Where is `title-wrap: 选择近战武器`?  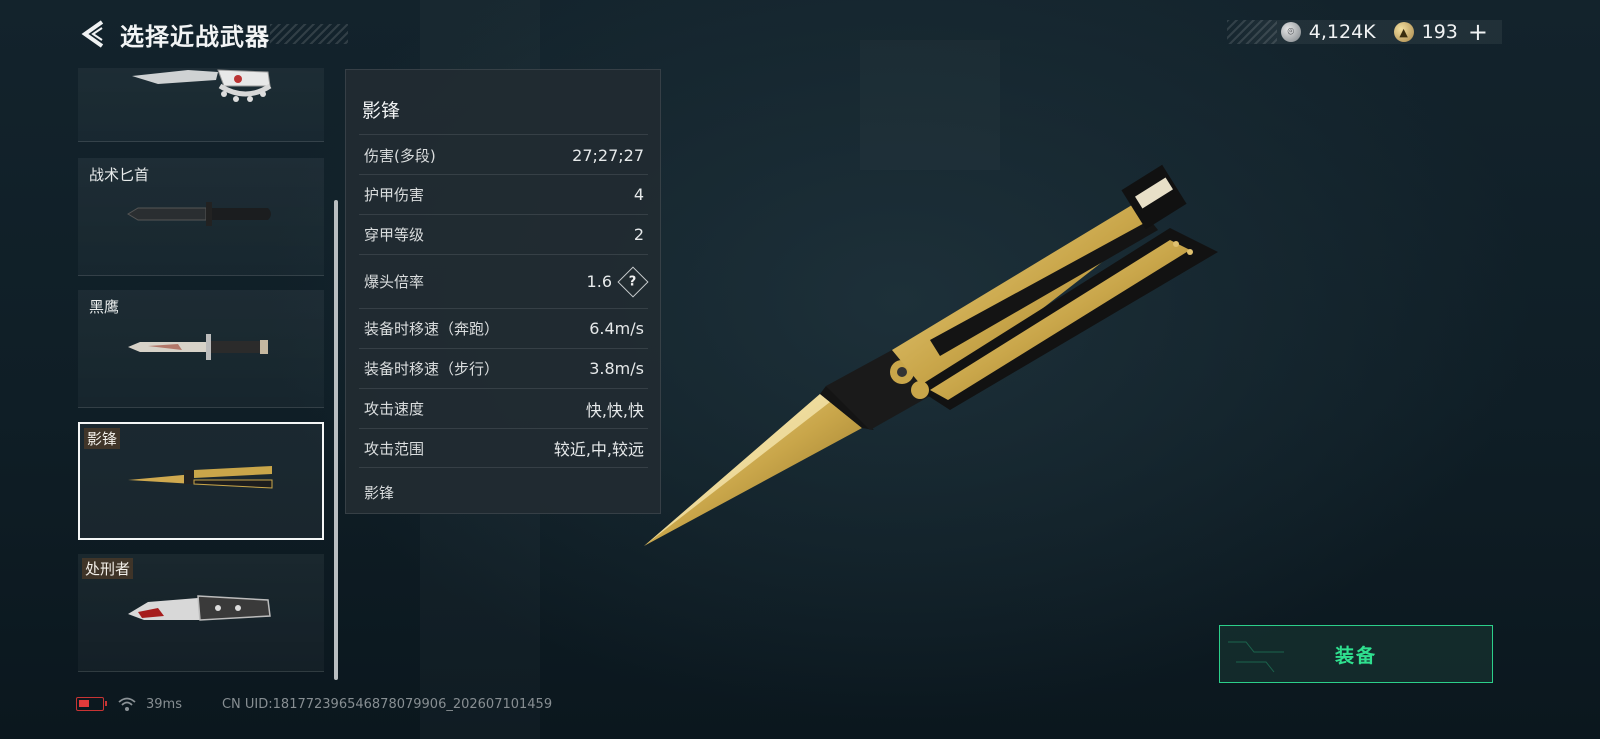
title-wrap: 选择近战武器 is located at coordinates (234, 34).